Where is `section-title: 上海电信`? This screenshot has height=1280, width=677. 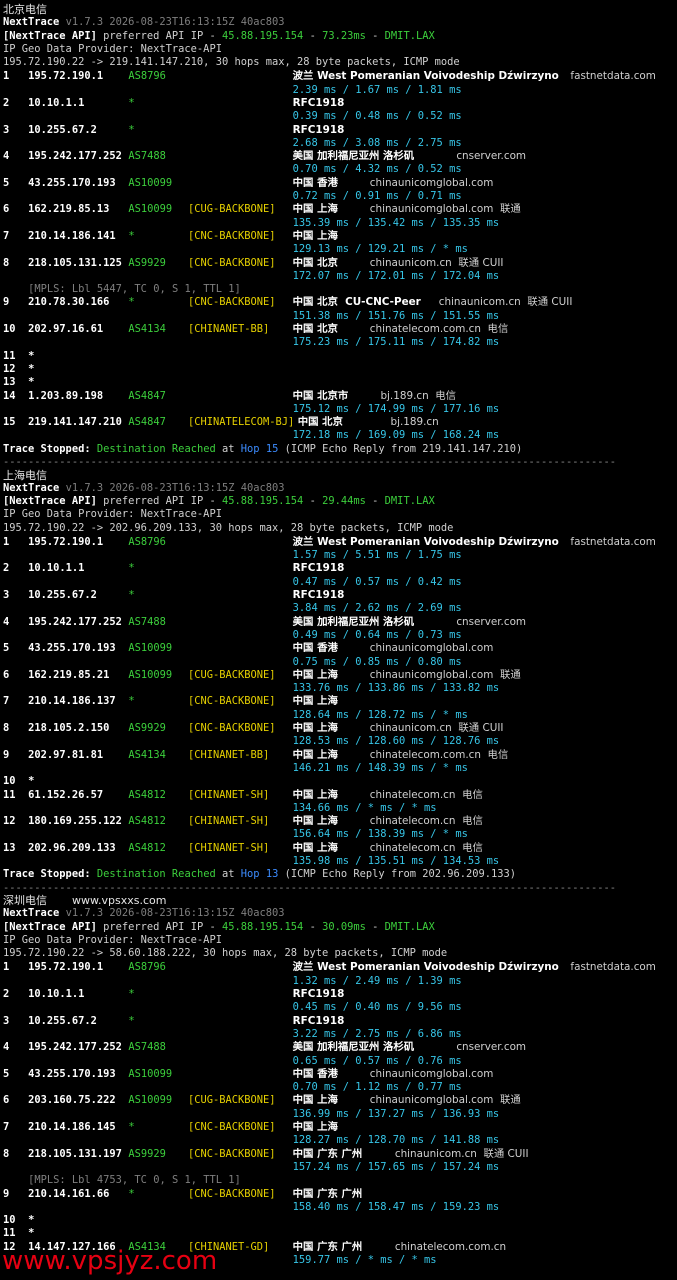
section-title: 上海电信 is located at coordinates (25, 475).